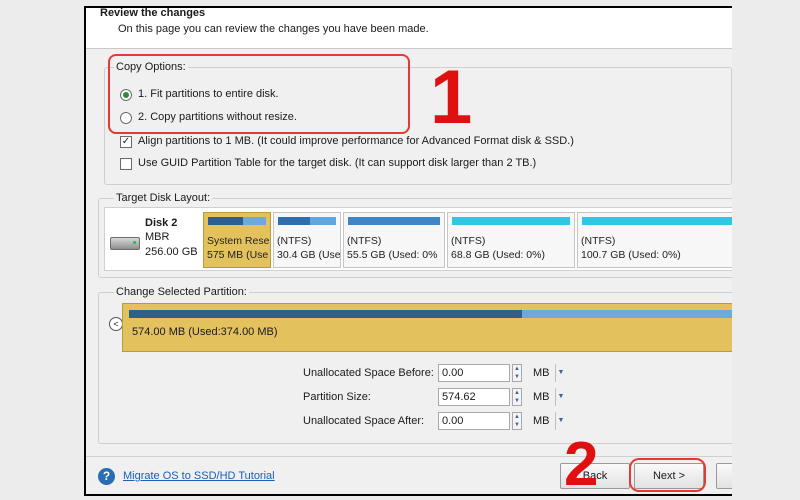 The width and height of the screenshot is (800, 500). What do you see at coordinates (631, 255) in the screenshot?
I see `partition-size: 100.7 GB (Used: 0%)` at bounding box center [631, 255].